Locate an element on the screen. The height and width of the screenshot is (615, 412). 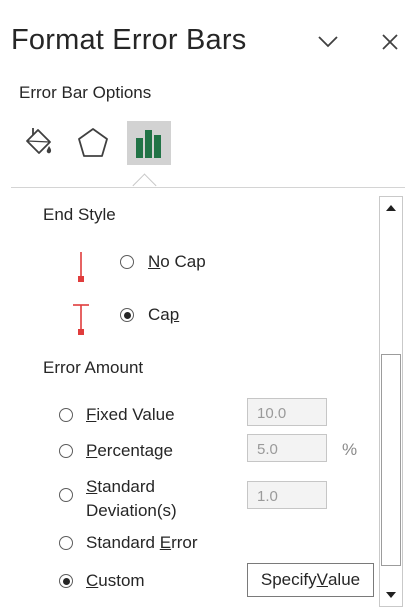
fill-line-tab is located at coordinates (37, 143).